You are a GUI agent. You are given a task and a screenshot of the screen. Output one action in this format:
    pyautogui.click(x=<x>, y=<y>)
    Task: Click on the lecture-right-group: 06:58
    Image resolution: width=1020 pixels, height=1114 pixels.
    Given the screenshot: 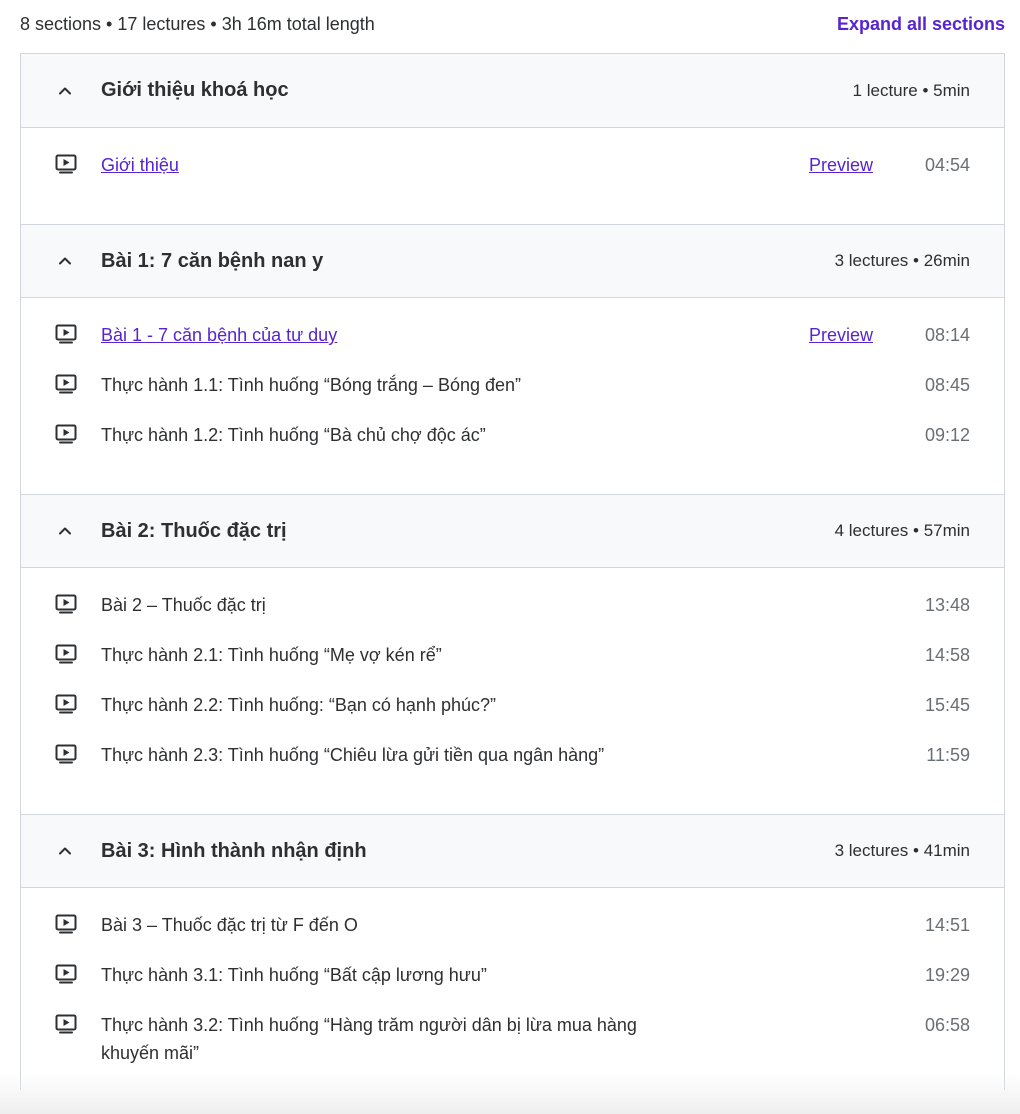 What is the action you would take?
    pyautogui.click(x=944, y=1025)
    